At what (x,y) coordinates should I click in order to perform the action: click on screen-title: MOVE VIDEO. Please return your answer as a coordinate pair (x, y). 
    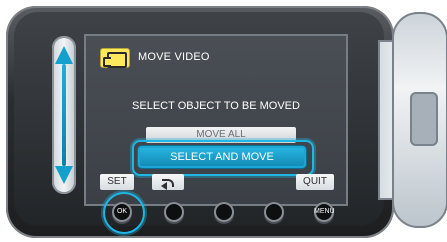
    Looking at the image, I should click on (174, 57).